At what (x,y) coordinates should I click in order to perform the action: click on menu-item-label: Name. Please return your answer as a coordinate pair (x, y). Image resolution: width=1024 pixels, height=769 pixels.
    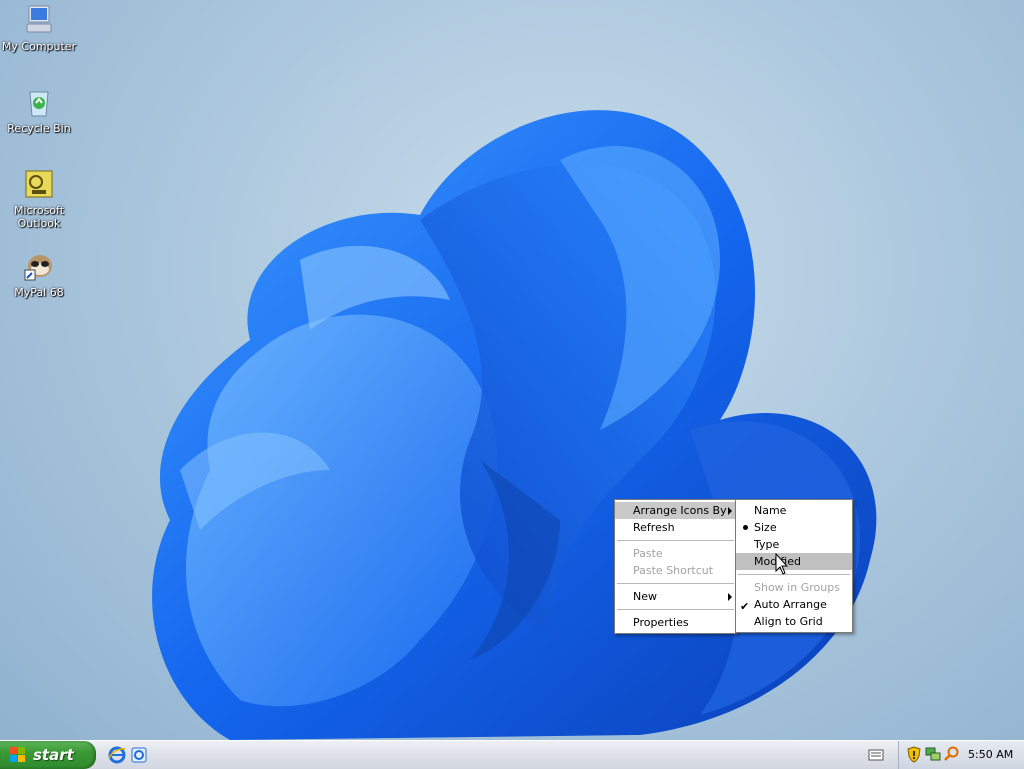
    Looking at the image, I should click on (770, 510).